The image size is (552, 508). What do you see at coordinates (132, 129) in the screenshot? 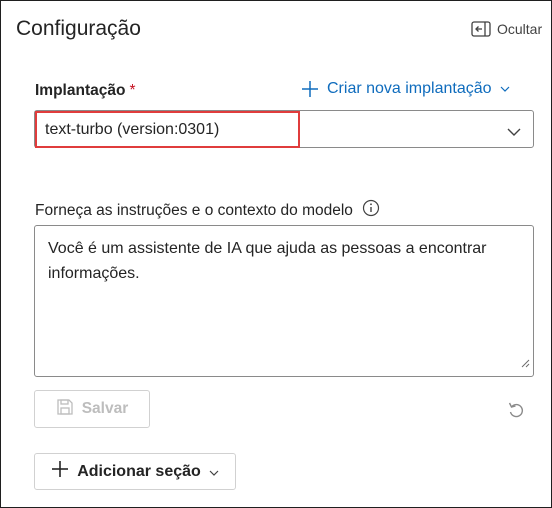
I see `deployment-selected-value: text-turbo (version:0301)` at bounding box center [132, 129].